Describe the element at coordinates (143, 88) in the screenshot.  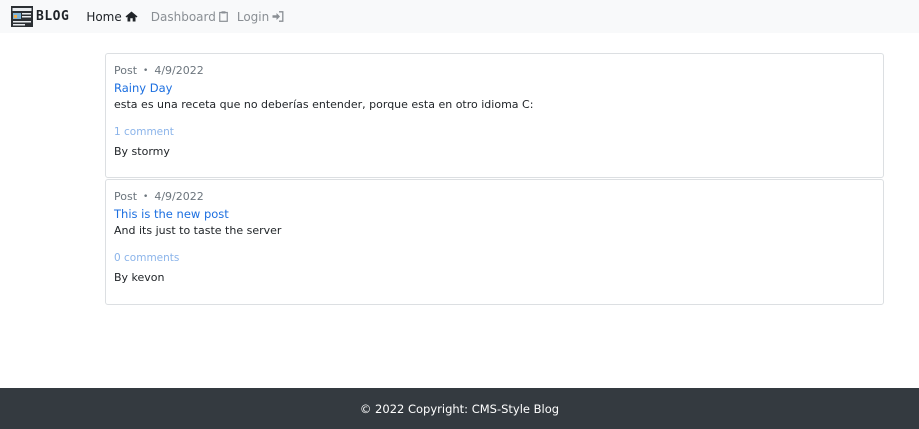
I see `post-title-link: Rainy Day` at that location.